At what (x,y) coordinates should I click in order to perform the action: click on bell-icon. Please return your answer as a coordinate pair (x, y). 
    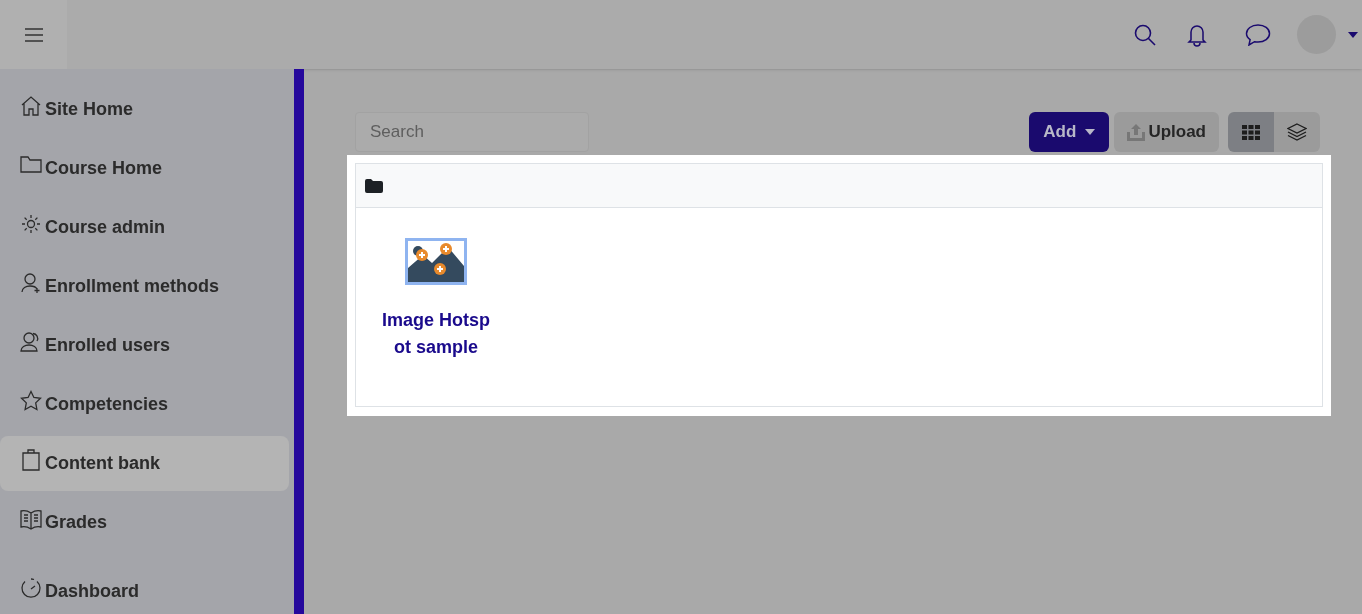
    Looking at the image, I should click on (1197, 34).